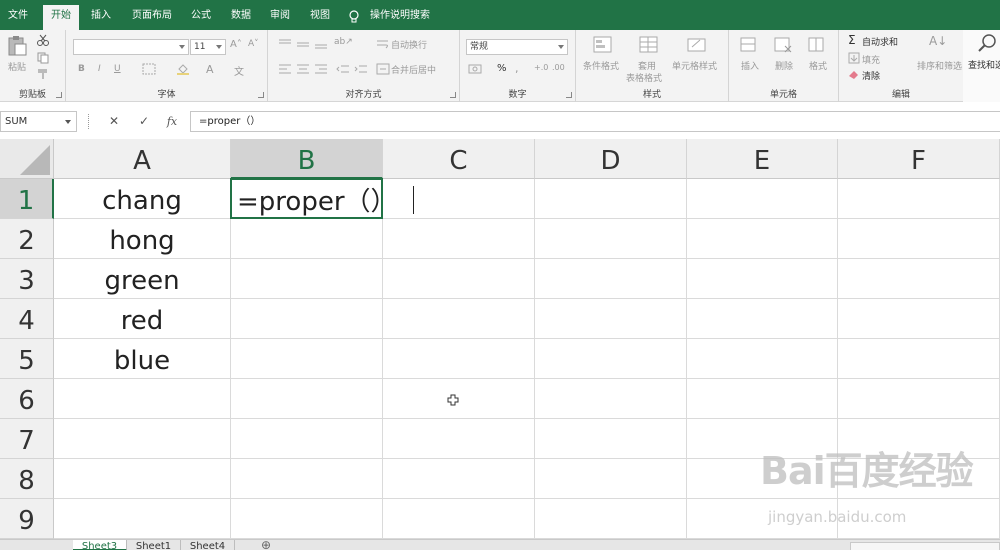  What do you see at coordinates (361, 69) in the screenshot?
I see `increase-indent-icon` at bounding box center [361, 69].